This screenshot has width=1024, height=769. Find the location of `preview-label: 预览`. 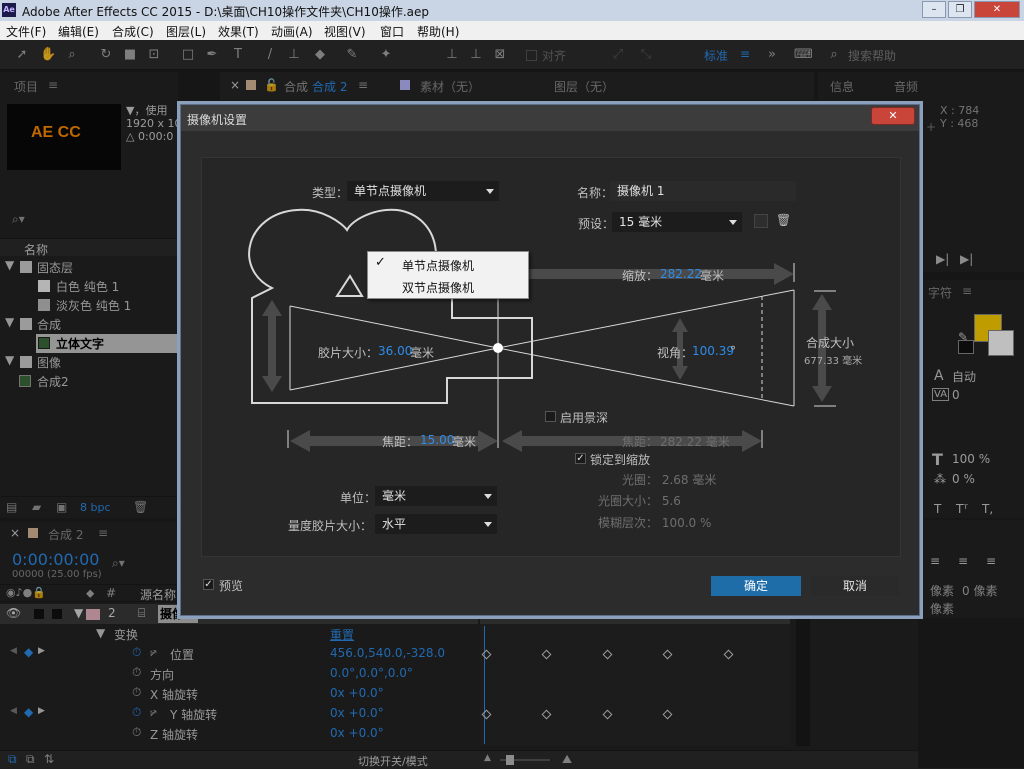

preview-label: 预览 is located at coordinates (231, 586).